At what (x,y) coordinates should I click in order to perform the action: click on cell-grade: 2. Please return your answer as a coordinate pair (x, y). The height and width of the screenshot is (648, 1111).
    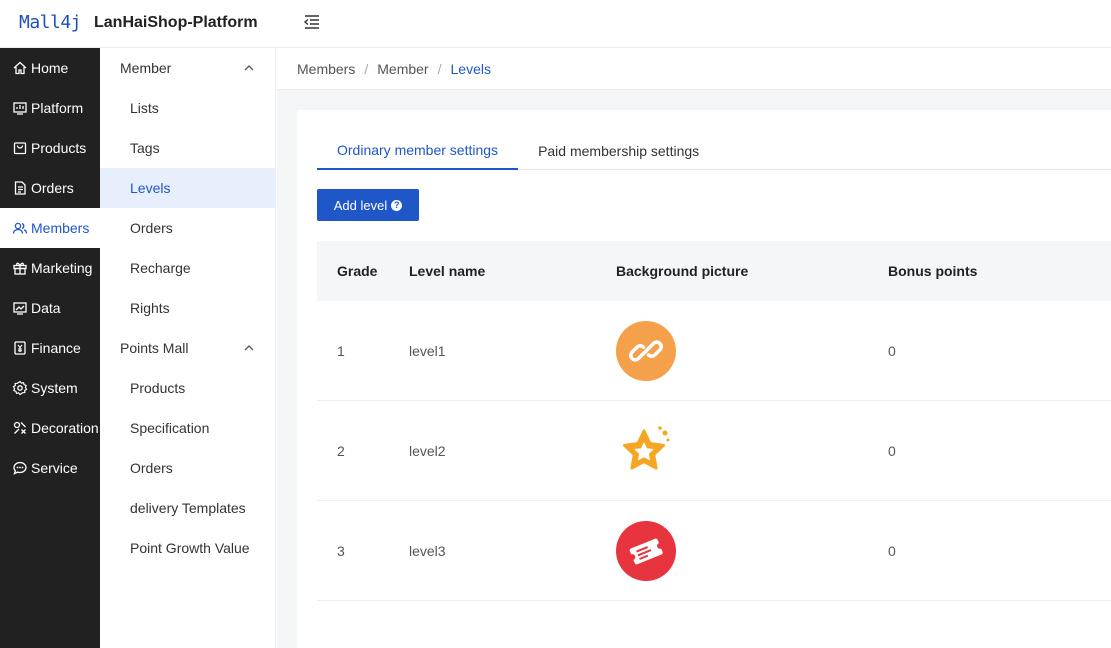
    Looking at the image, I should click on (341, 450).